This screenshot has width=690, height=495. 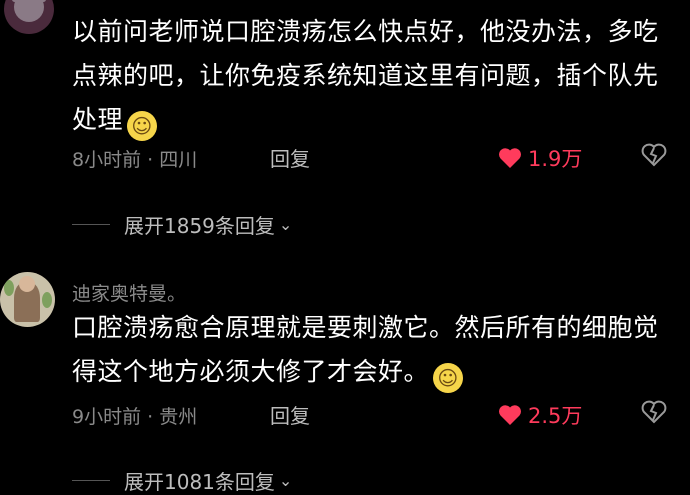 I want to click on like-count: 1.9万, so click(x=555, y=159).